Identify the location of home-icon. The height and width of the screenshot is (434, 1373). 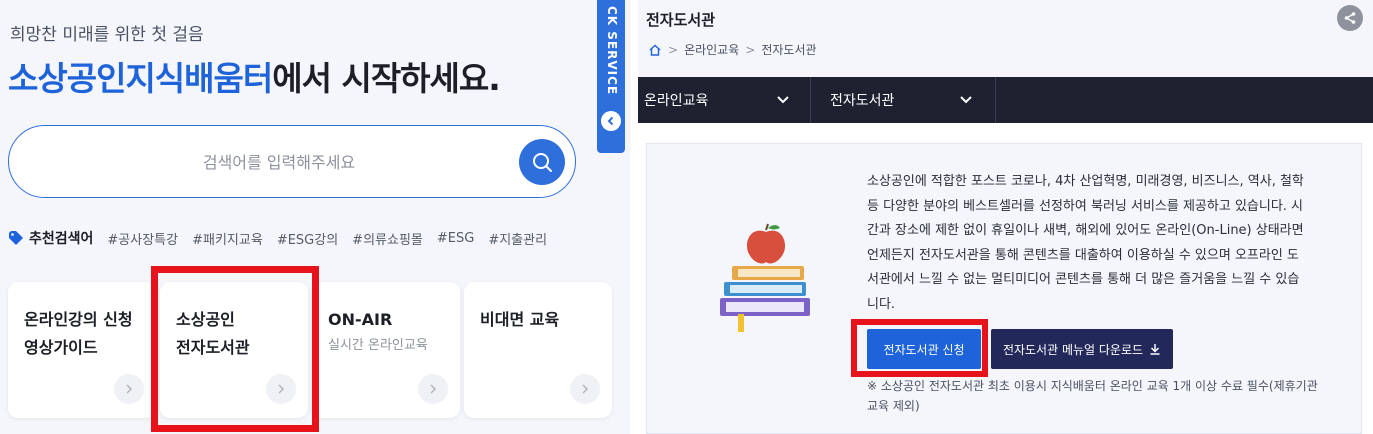
(655, 50).